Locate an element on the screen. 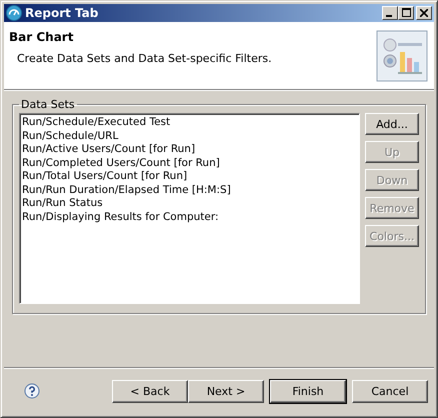 The height and width of the screenshot is (418, 438). group-label: Data Sets is located at coordinates (48, 104).